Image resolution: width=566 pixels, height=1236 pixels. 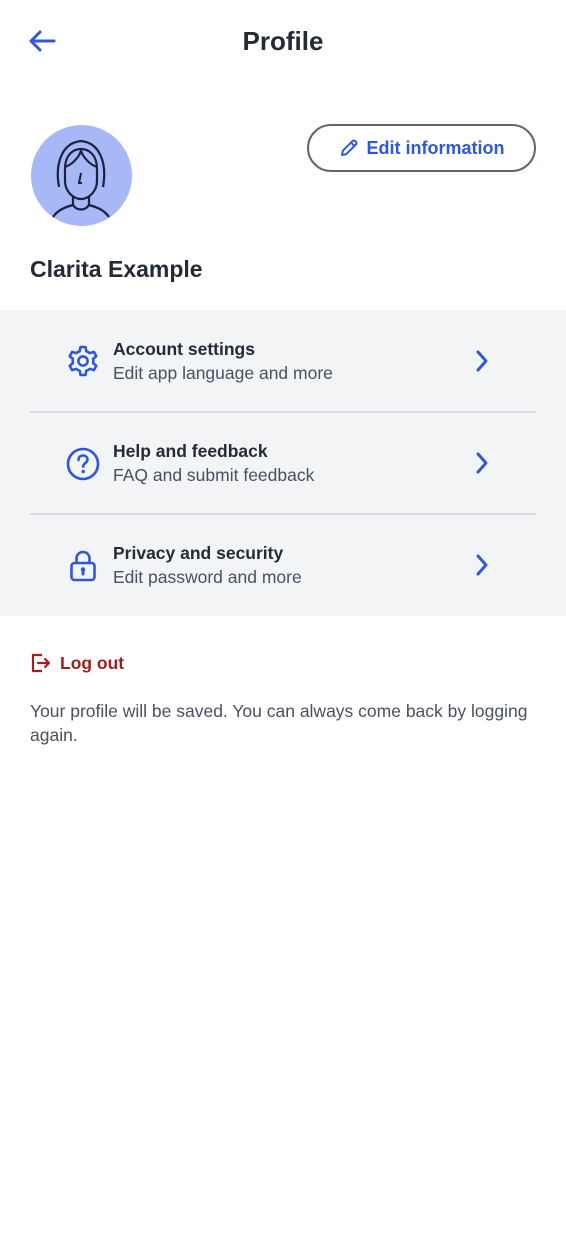 What do you see at coordinates (348, 147) in the screenshot?
I see `pencil-icon` at bounding box center [348, 147].